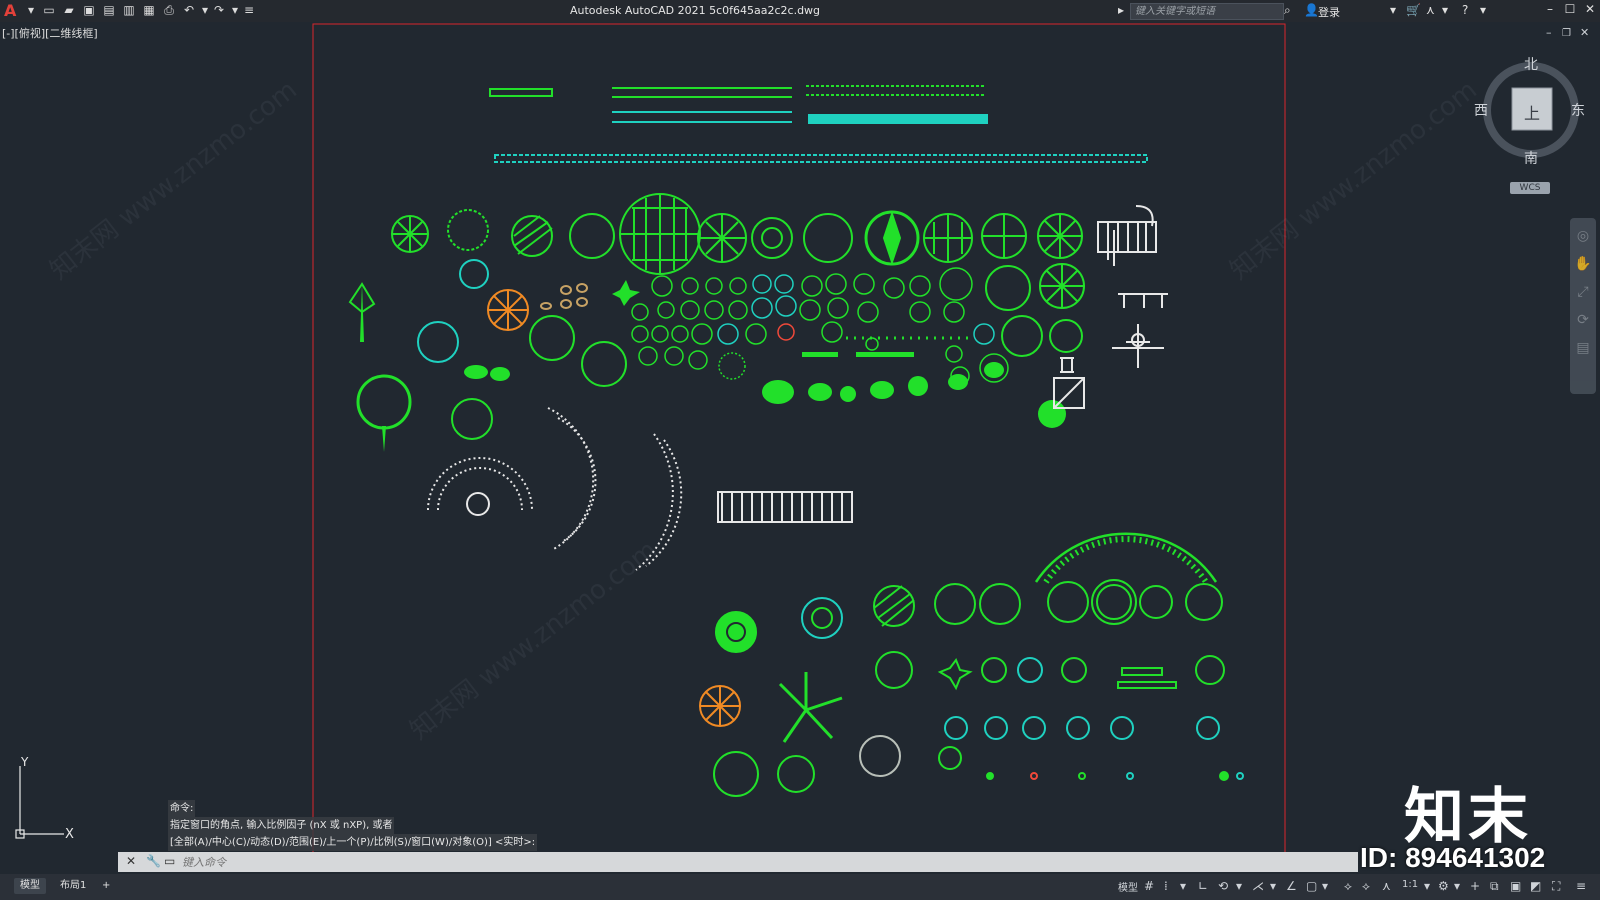 The width and height of the screenshot is (1600, 900). Describe the element at coordinates (131, 861) in the screenshot. I see `close-command-line-icon: ✕` at that location.